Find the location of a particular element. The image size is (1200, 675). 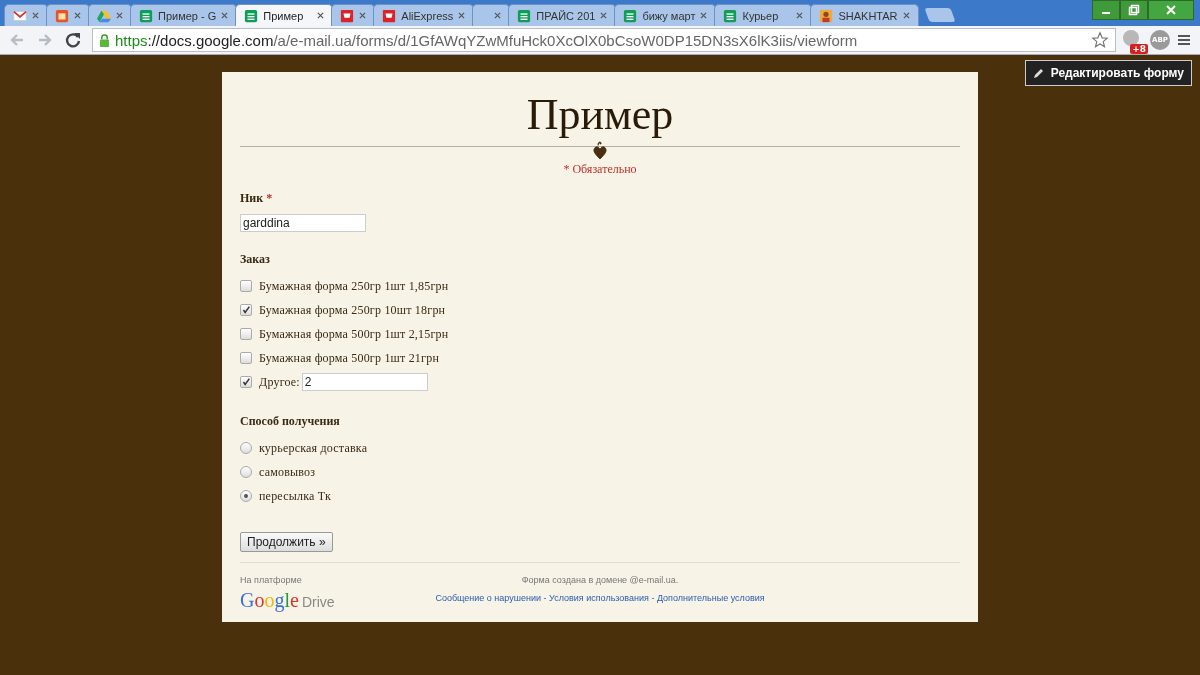

required-mark: * is located at coordinates (269, 198).